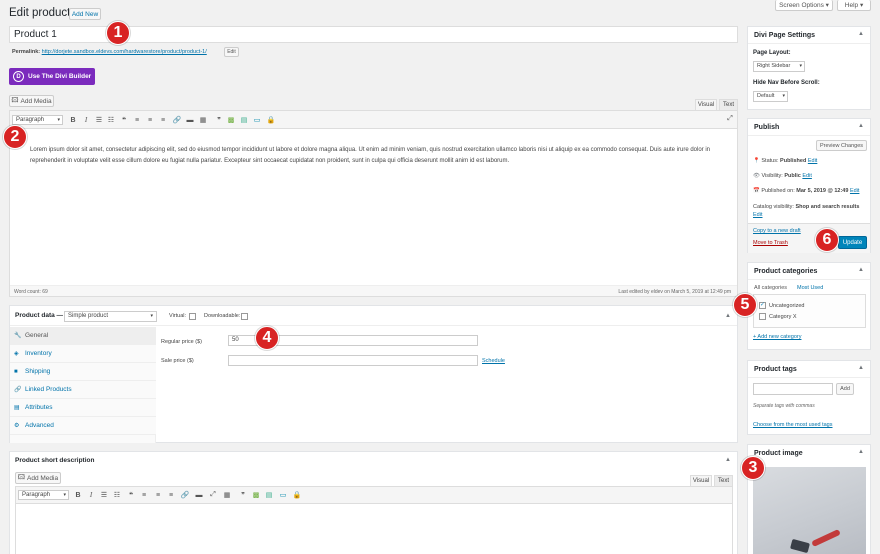  Describe the element at coordinates (728, 316) in the screenshot. I see `collapse-icon: ▲` at that location.